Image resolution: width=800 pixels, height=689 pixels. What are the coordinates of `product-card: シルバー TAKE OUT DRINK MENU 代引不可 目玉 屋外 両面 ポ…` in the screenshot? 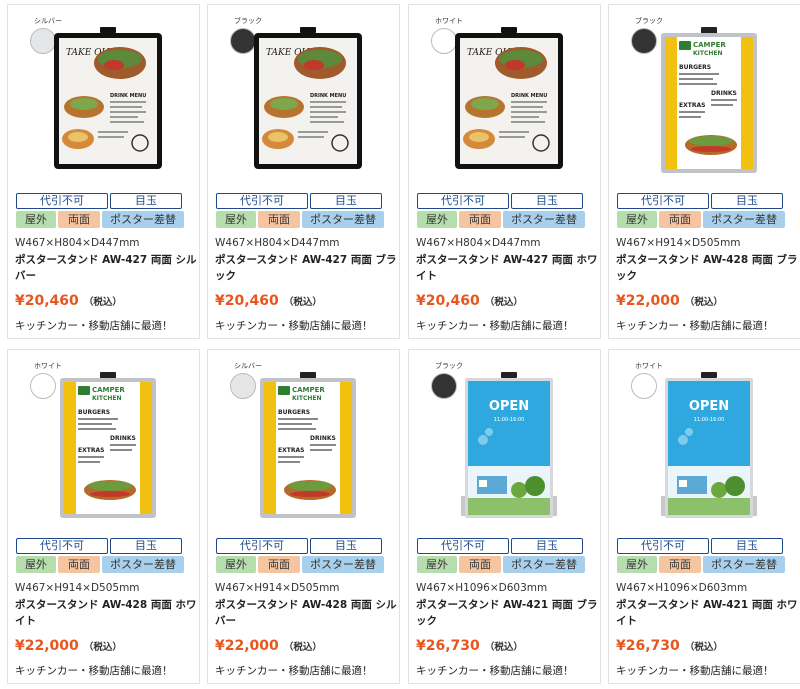 It's located at (103, 171).